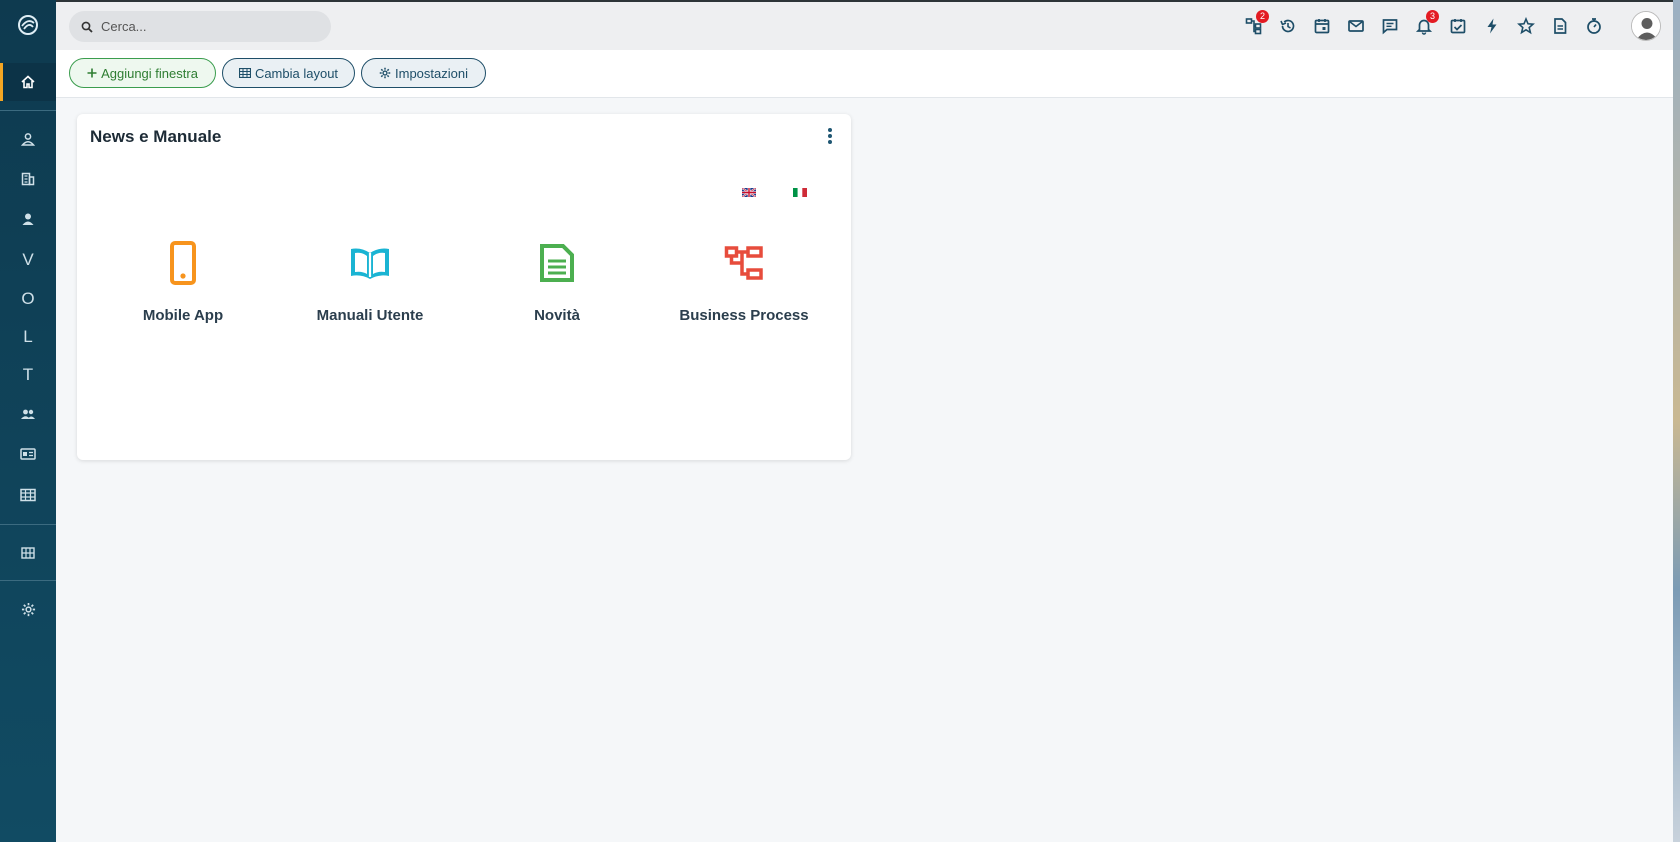 The width and height of the screenshot is (1680, 842). I want to click on task-check-icon, so click(1458, 26).